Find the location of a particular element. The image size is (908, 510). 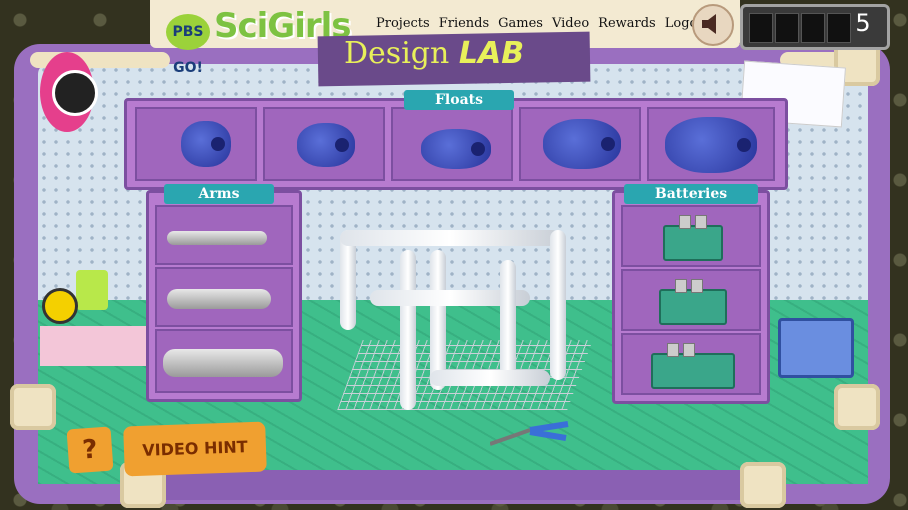

nav-rewards: Rewards is located at coordinates (627, 23).